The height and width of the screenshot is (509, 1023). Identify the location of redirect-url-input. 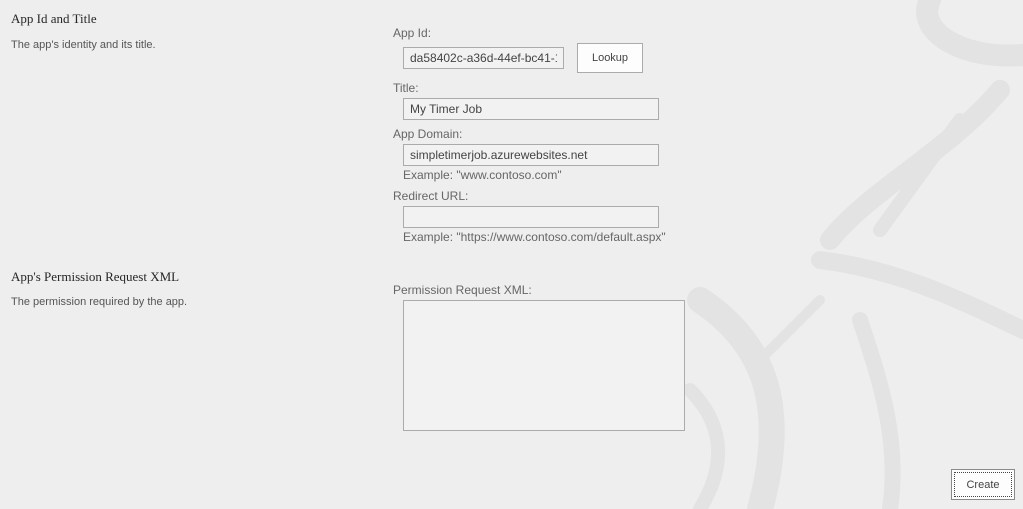
(531, 217).